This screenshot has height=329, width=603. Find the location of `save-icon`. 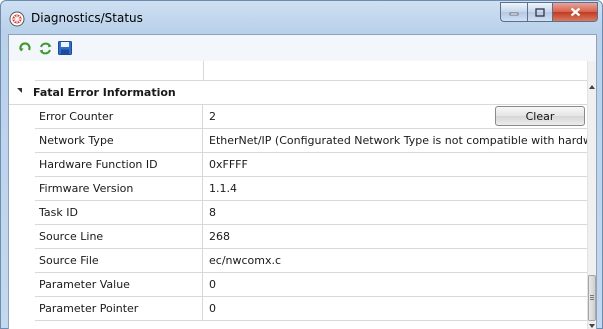

save-icon is located at coordinates (65, 48).